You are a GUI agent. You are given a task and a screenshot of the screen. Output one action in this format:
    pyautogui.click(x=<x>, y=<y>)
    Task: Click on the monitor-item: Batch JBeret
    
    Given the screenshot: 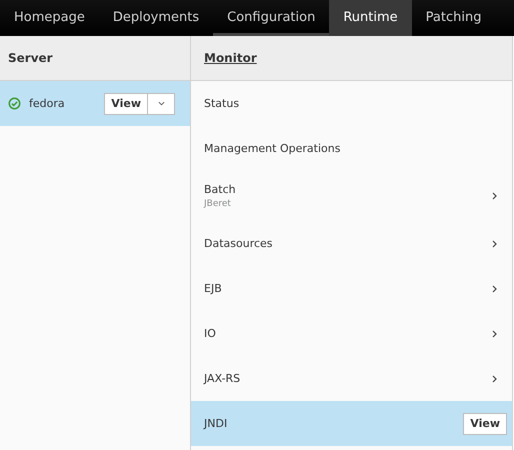 What is the action you would take?
    pyautogui.click(x=351, y=196)
    